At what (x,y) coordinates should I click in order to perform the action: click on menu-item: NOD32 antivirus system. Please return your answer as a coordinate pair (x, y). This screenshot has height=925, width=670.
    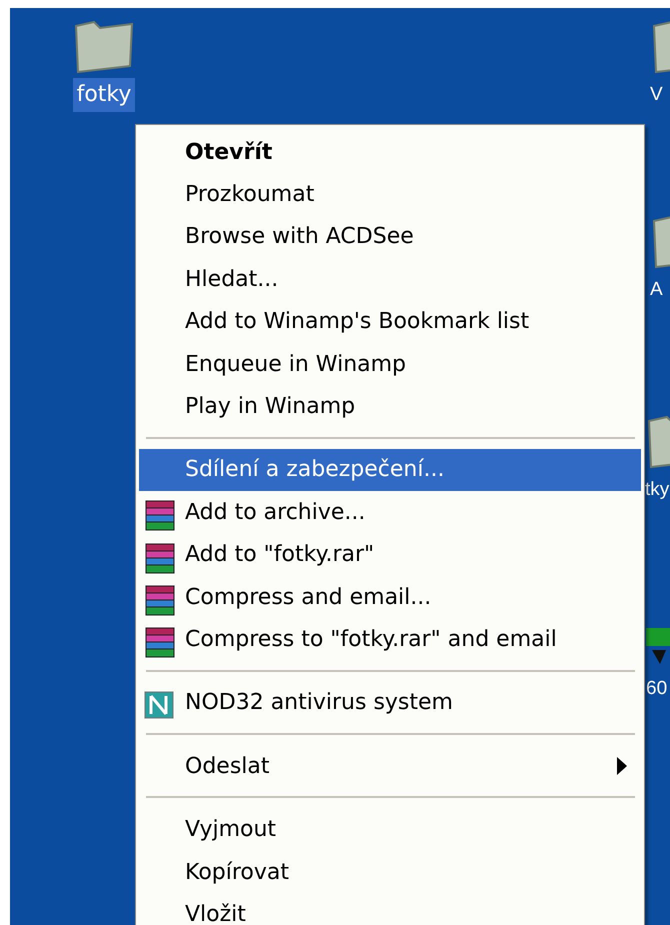
    Looking at the image, I should click on (390, 703).